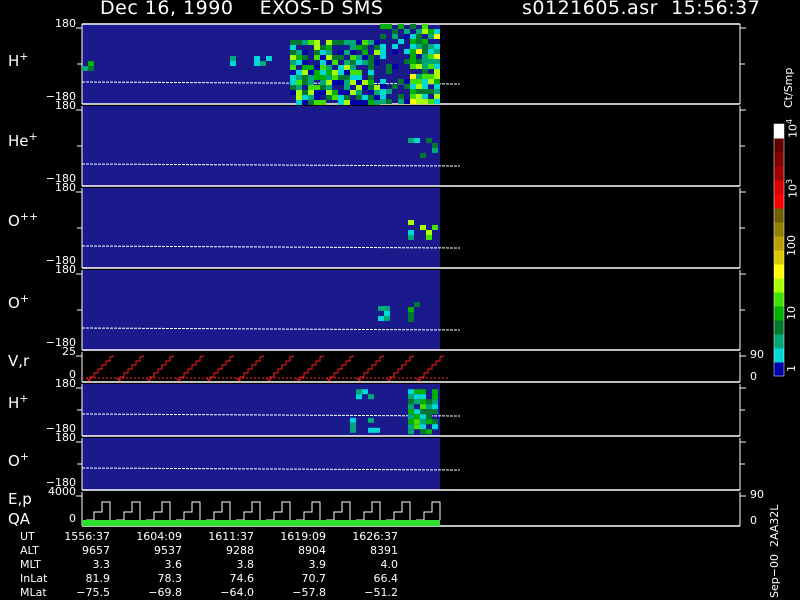 The image size is (800, 600). I want to click on orbit-value: 70.7, so click(314, 578).